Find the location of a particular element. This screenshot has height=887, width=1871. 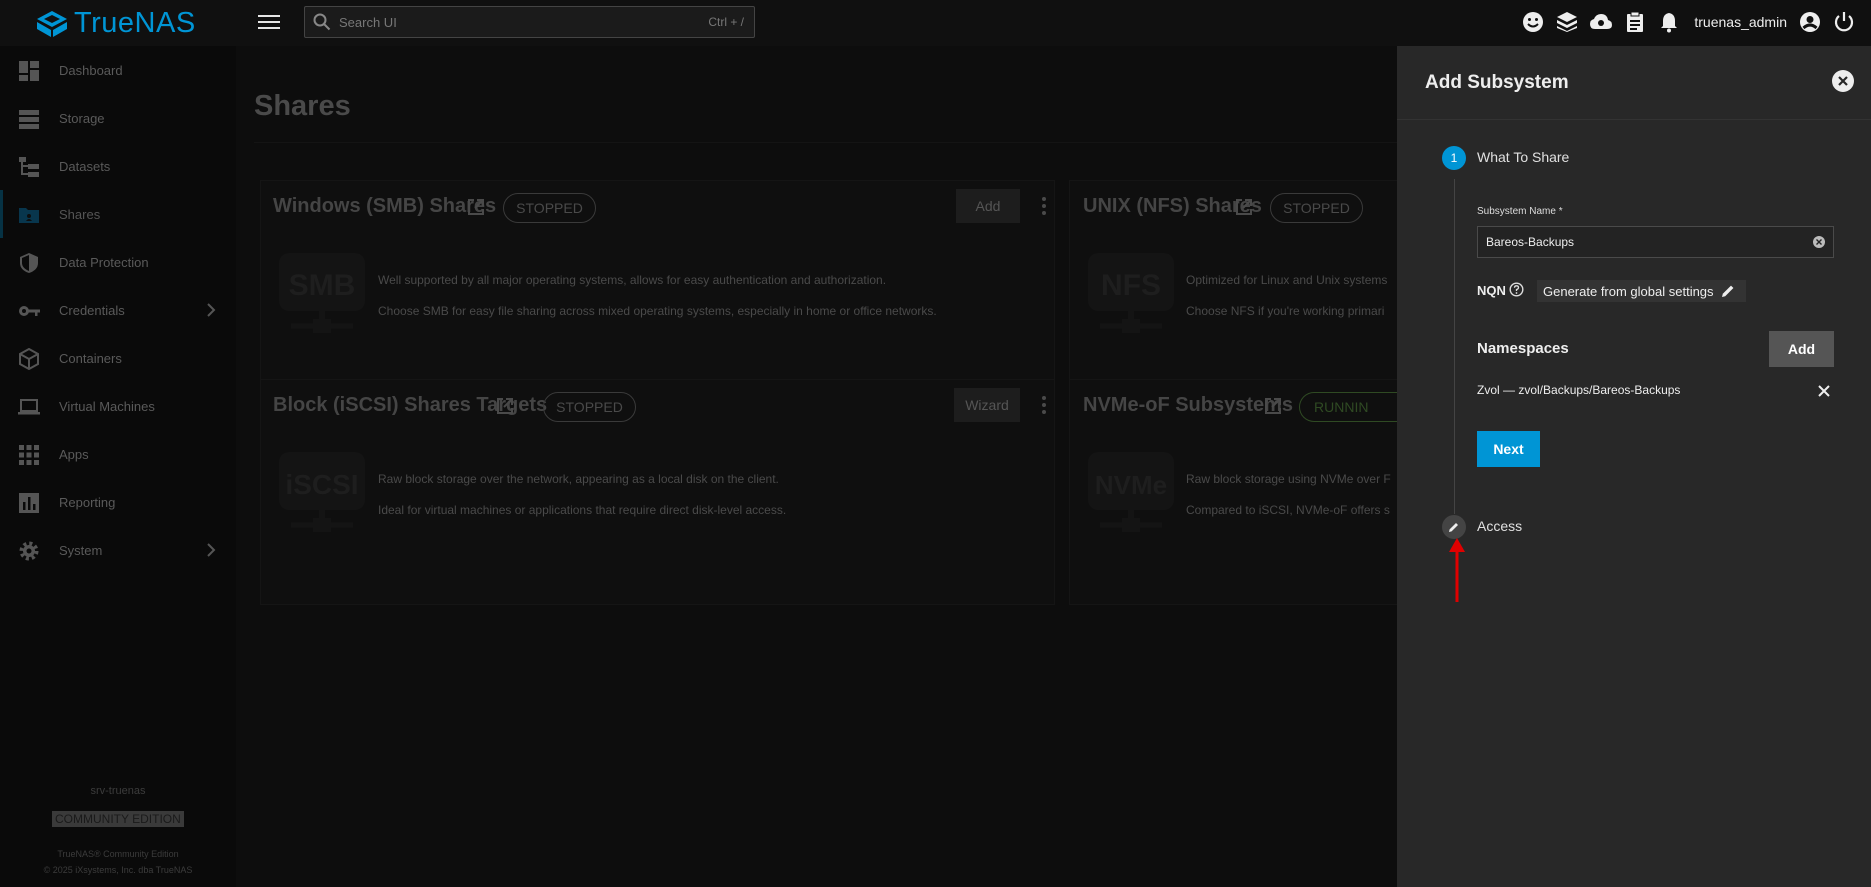

username: truenas_admin is located at coordinates (1740, 22).